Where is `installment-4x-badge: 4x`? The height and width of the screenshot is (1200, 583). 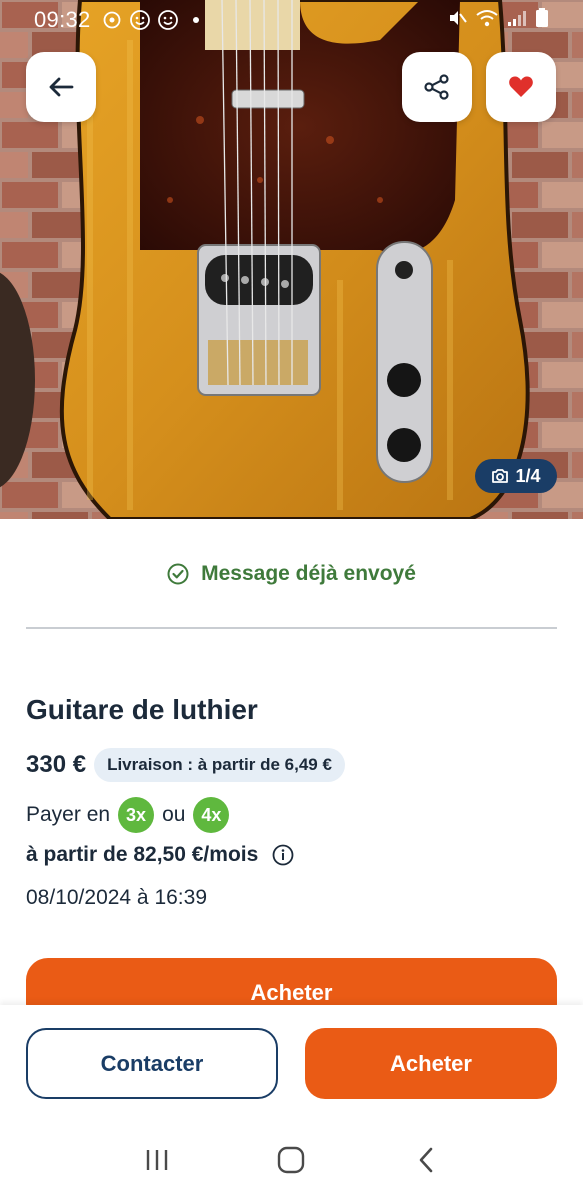
installment-4x-badge: 4x is located at coordinates (211, 815).